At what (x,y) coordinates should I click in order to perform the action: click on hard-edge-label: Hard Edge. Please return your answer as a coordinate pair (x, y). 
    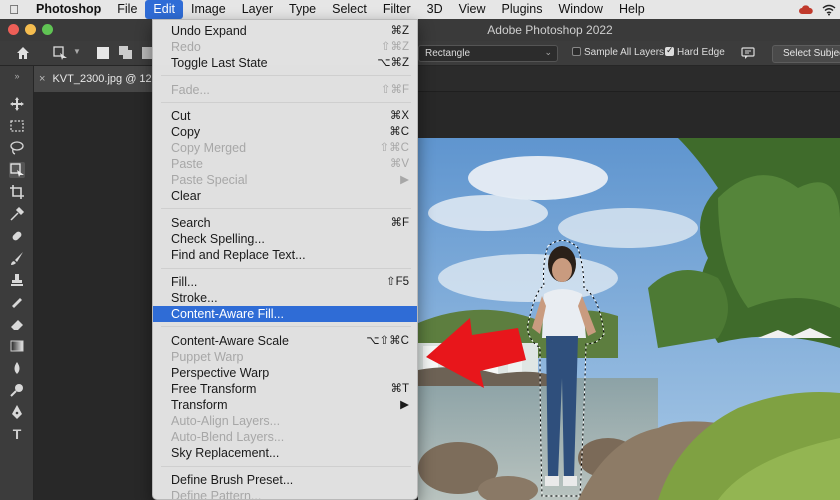
    Looking at the image, I should click on (701, 52).